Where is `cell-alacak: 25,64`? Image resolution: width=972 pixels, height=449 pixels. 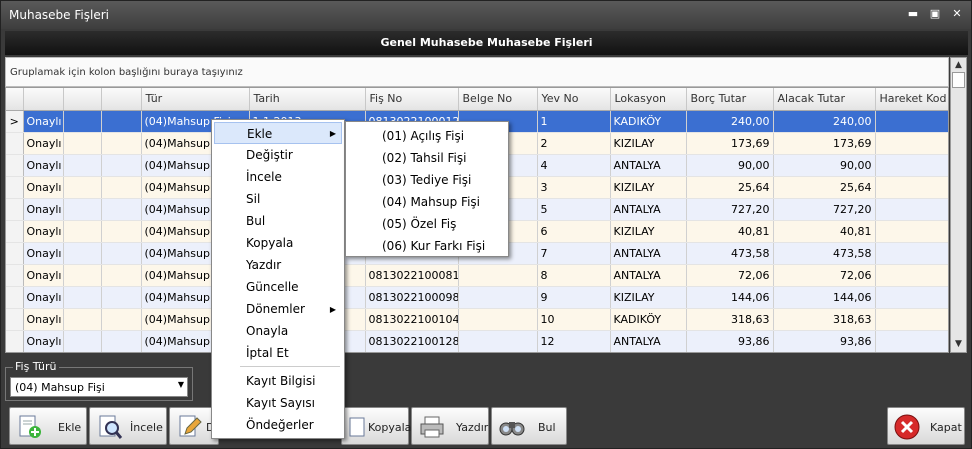
cell-alacak: 25,64 is located at coordinates (824, 187).